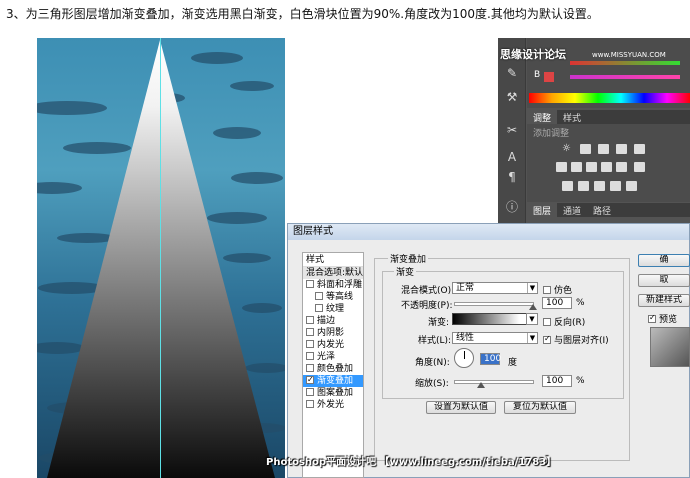 The image size is (690, 478). I want to click on style-item: 图案叠加, so click(333, 393).